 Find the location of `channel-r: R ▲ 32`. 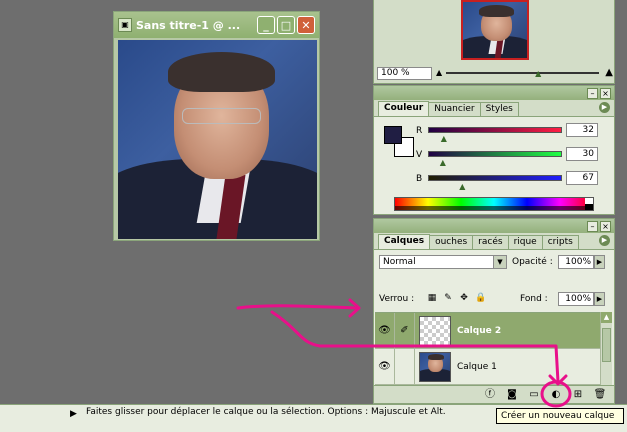

channel-r: R ▲ 32 is located at coordinates (514, 133).